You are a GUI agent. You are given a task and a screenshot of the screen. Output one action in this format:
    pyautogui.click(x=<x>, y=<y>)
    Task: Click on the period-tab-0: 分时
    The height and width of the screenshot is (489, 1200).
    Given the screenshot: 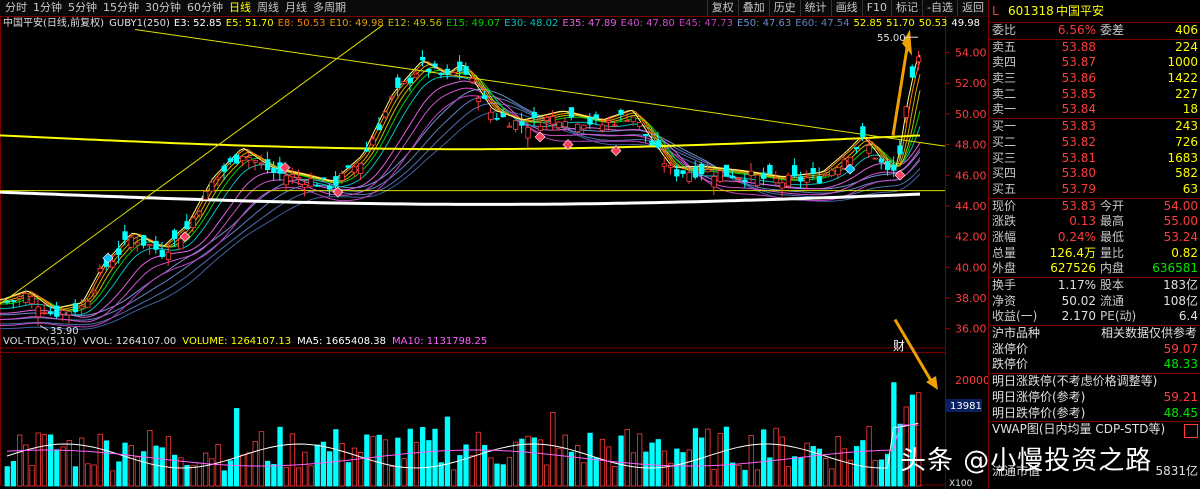 What is the action you would take?
    pyautogui.click(x=16, y=8)
    